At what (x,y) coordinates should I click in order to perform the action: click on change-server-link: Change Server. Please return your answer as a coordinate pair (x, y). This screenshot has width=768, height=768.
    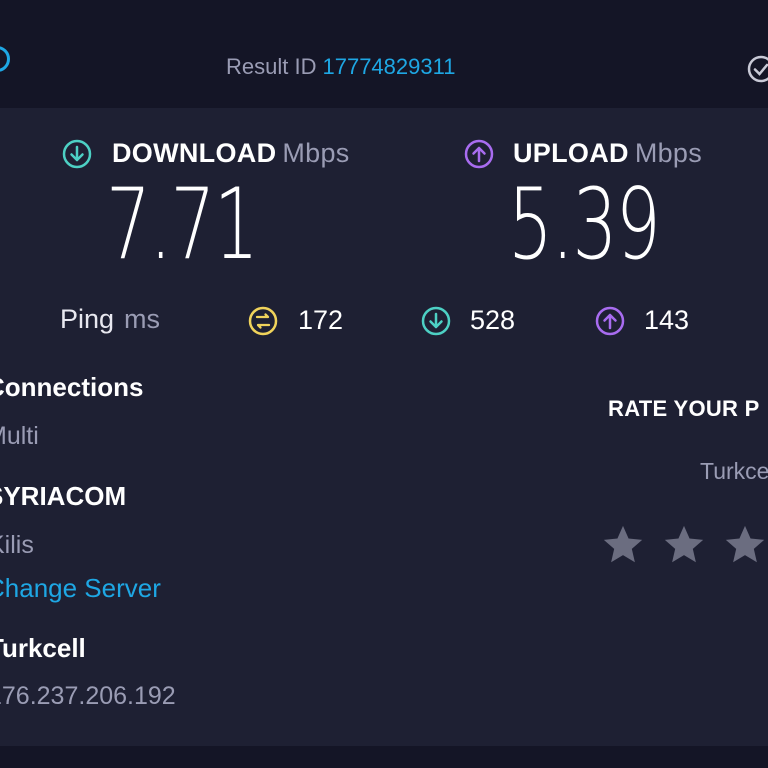
    Looking at the image, I should click on (80, 588).